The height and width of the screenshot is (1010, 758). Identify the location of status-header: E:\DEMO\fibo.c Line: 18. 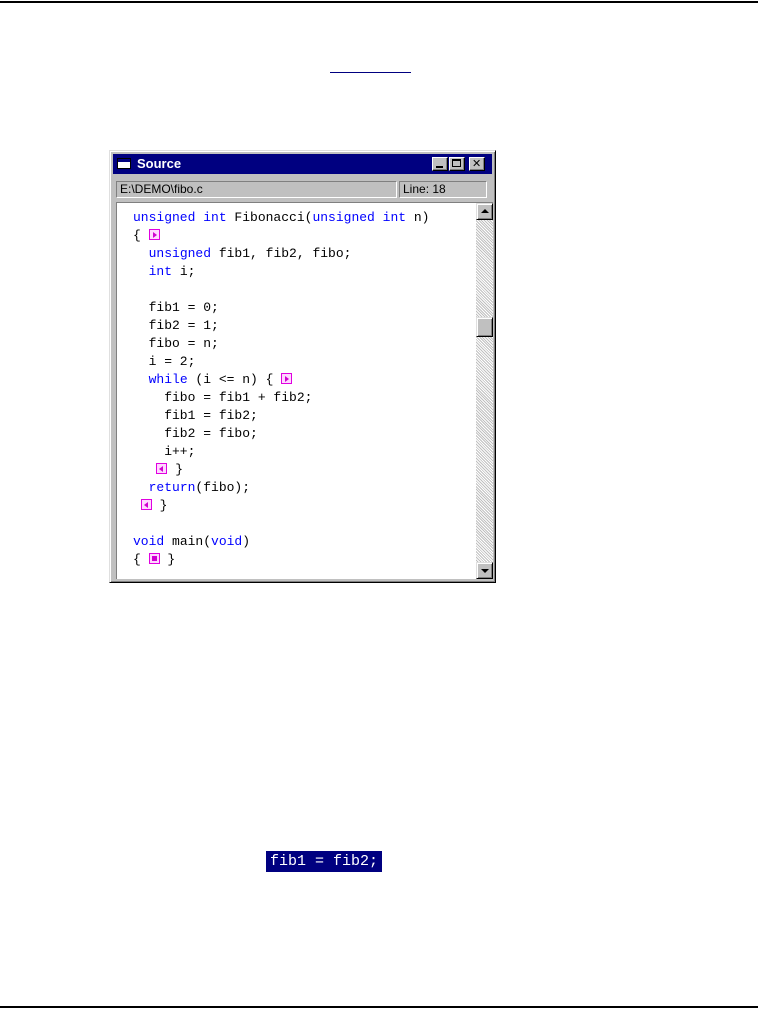
(301, 190).